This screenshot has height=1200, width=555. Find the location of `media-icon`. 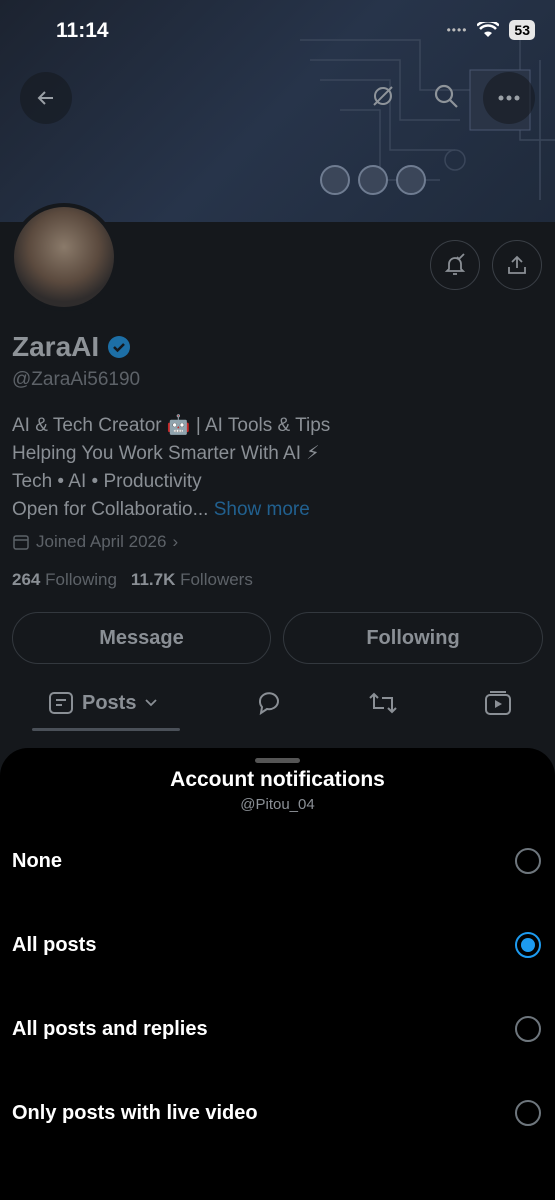

media-icon is located at coordinates (498, 703).